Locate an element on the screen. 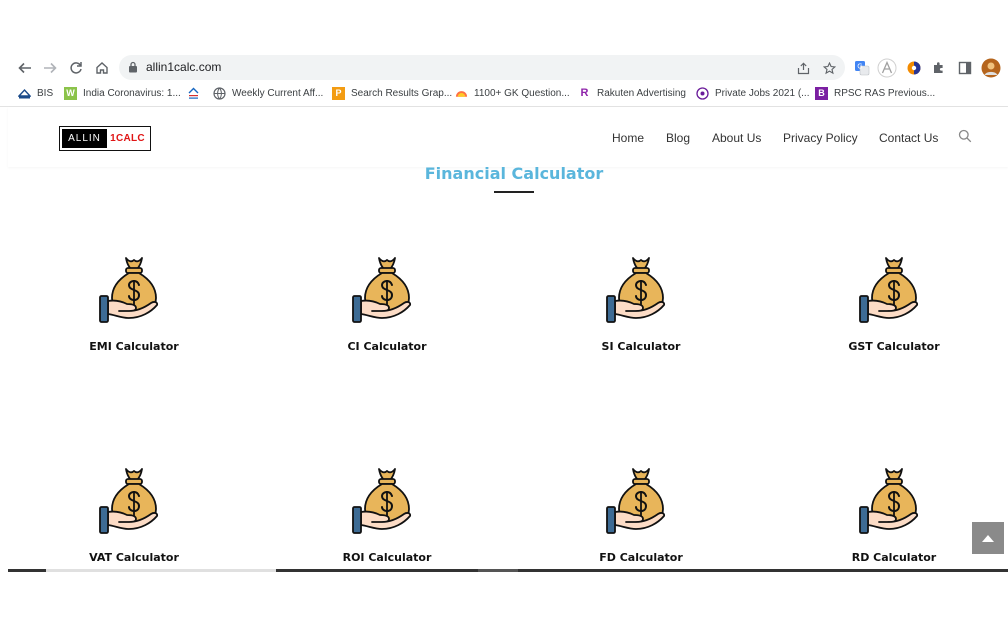 This screenshot has width=1008, height=629. browser-toolbar: allin1calc.com G is located at coordinates (504, 68).